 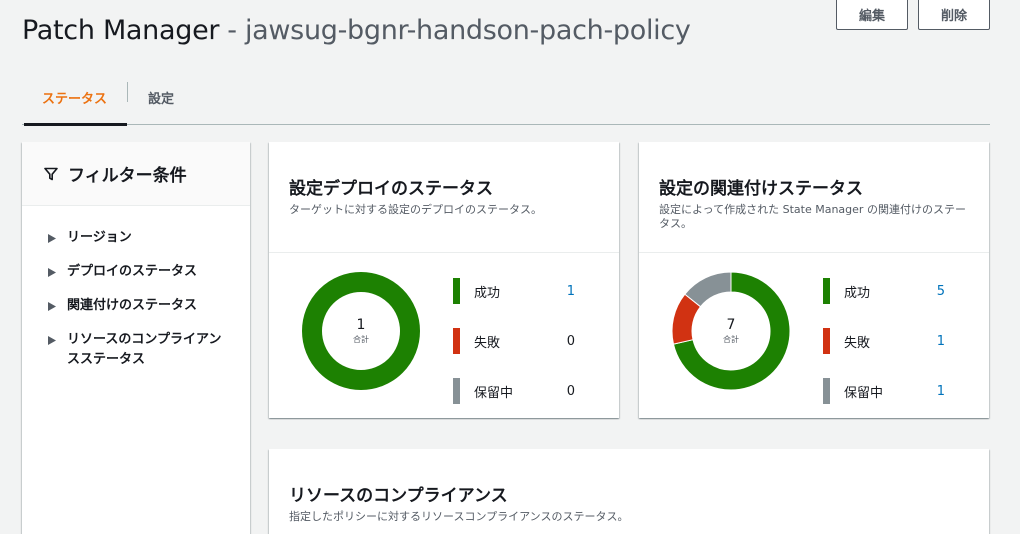 What do you see at coordinates (459, 516) in the screenshot?
I see `card-description: 指定したポリシーに対するリソースコンプライアンスのステータス。` at bounding box center [459, 516].